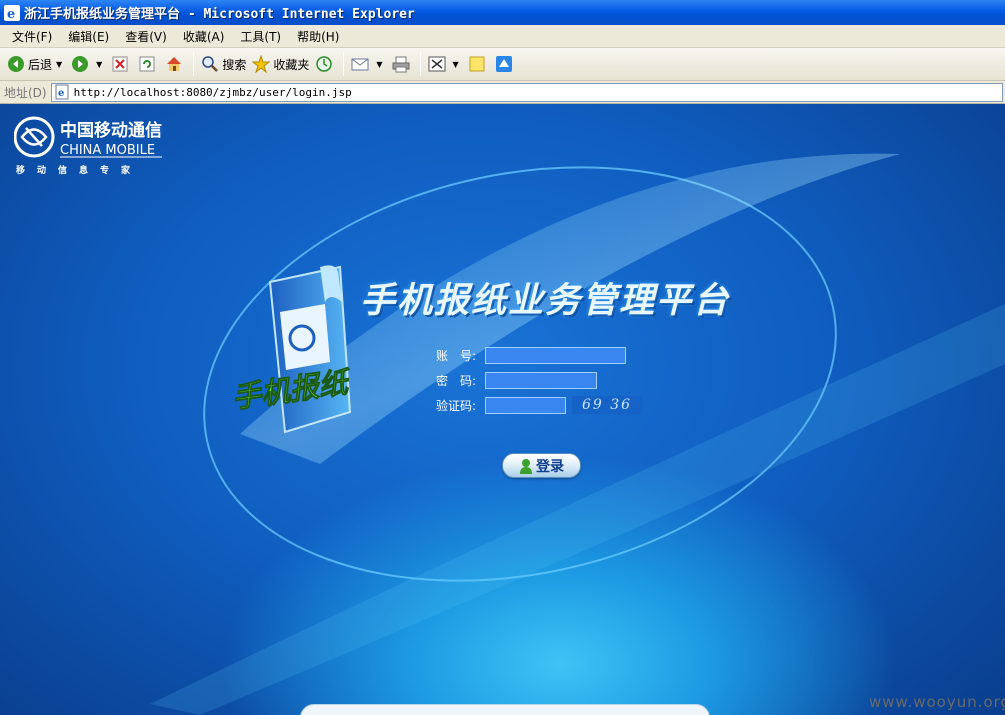  Describe the element at coordinates (40, 64) in the screenshot. I see `back-label: 后退` at that location.